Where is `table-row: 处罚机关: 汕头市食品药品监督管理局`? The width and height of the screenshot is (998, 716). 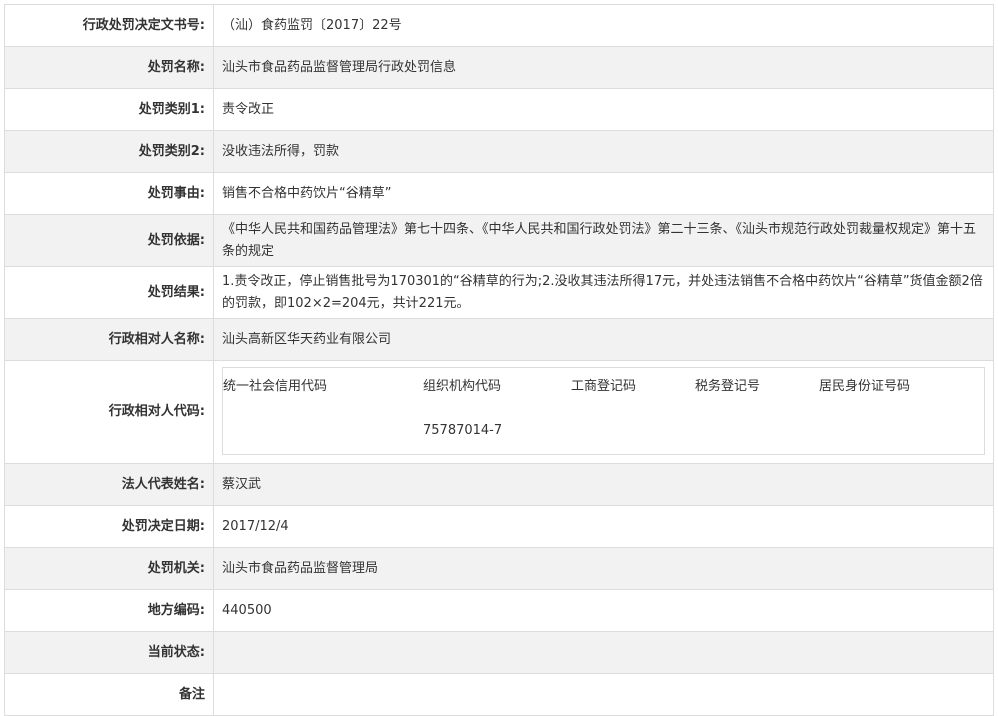 table-row: 处罚机关: 汕头市食品药品监督管理局 is located at coordinates (499, 568).